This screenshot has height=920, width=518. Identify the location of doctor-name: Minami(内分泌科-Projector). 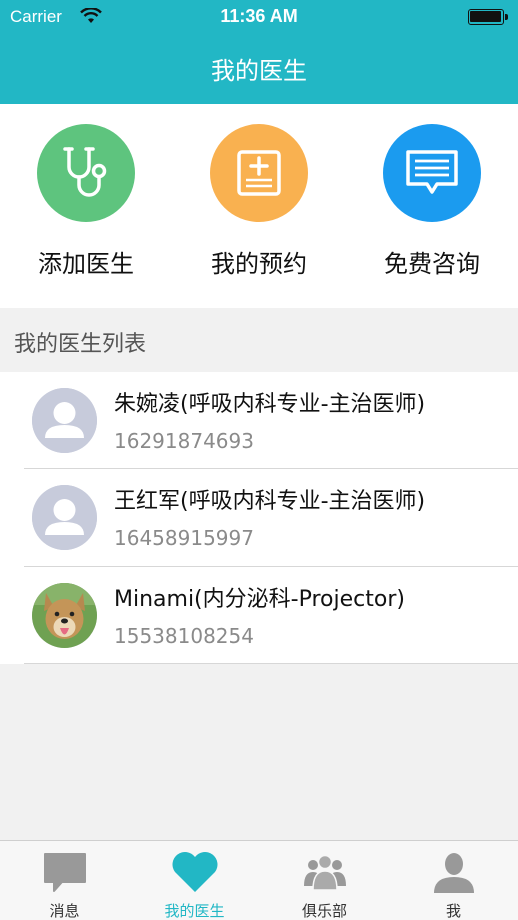
(259, 599).